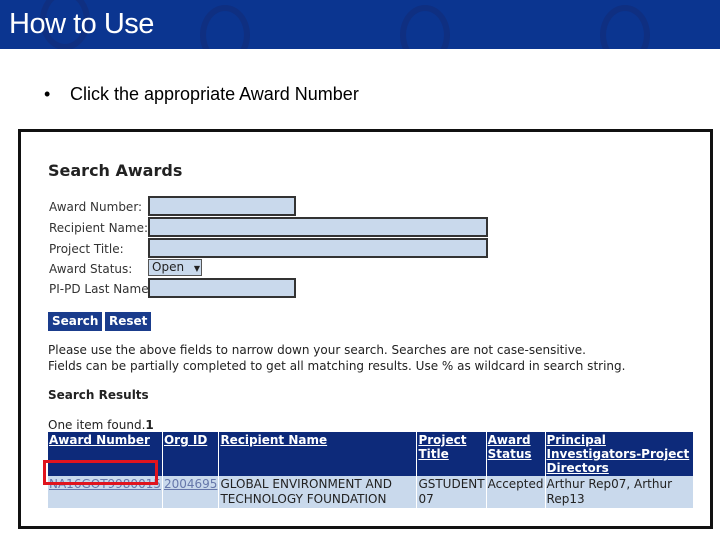  What do you see at coordinates (101, 289) in the screenshot?
I see `pi-pd-last-name-label: PI-PD Last Name:` at bounding box center [101, 289].